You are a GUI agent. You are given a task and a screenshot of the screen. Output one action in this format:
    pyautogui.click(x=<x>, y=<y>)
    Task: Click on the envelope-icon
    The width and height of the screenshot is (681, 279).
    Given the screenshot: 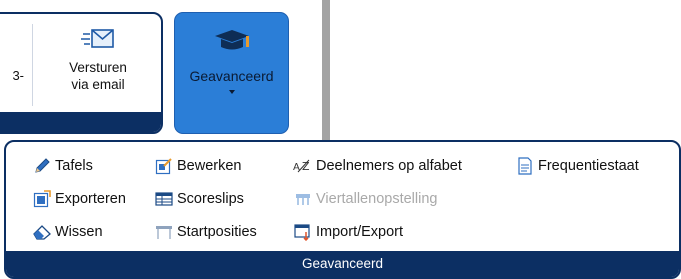 What is the action you would take?
    pyautogui.click(x=98, y=41)
    